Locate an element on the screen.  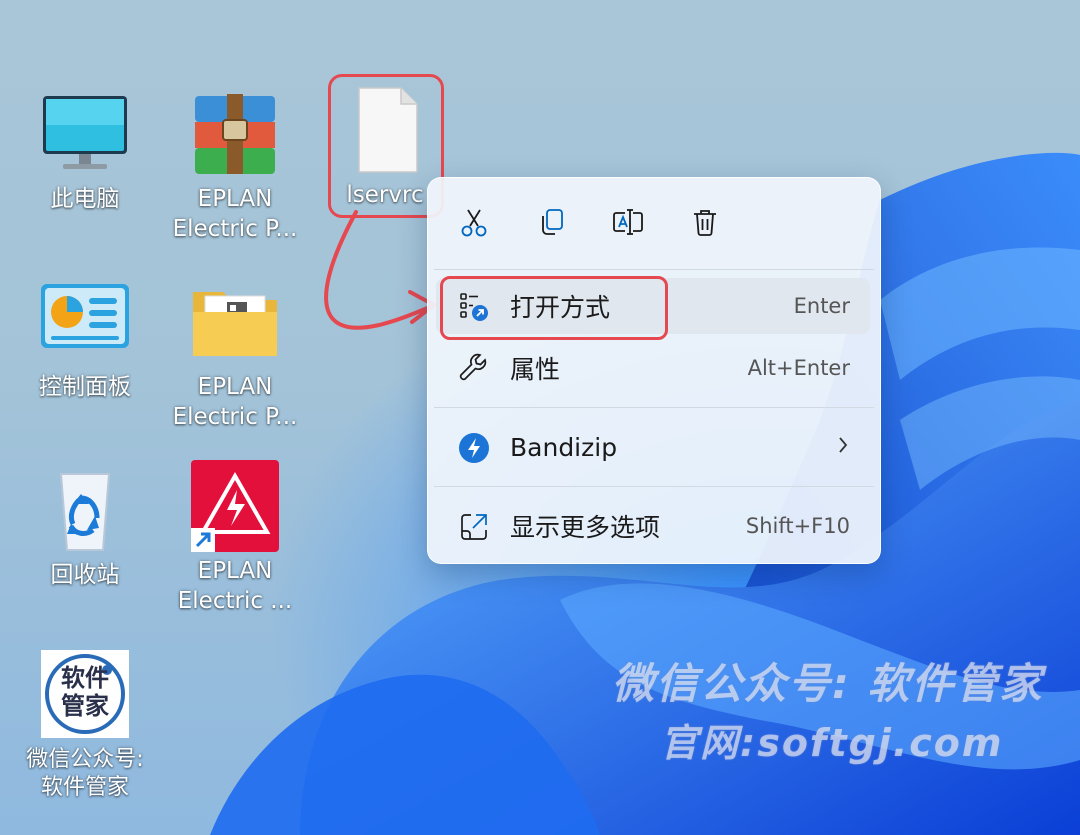
cut-icon is located at coordinates (474, 224).